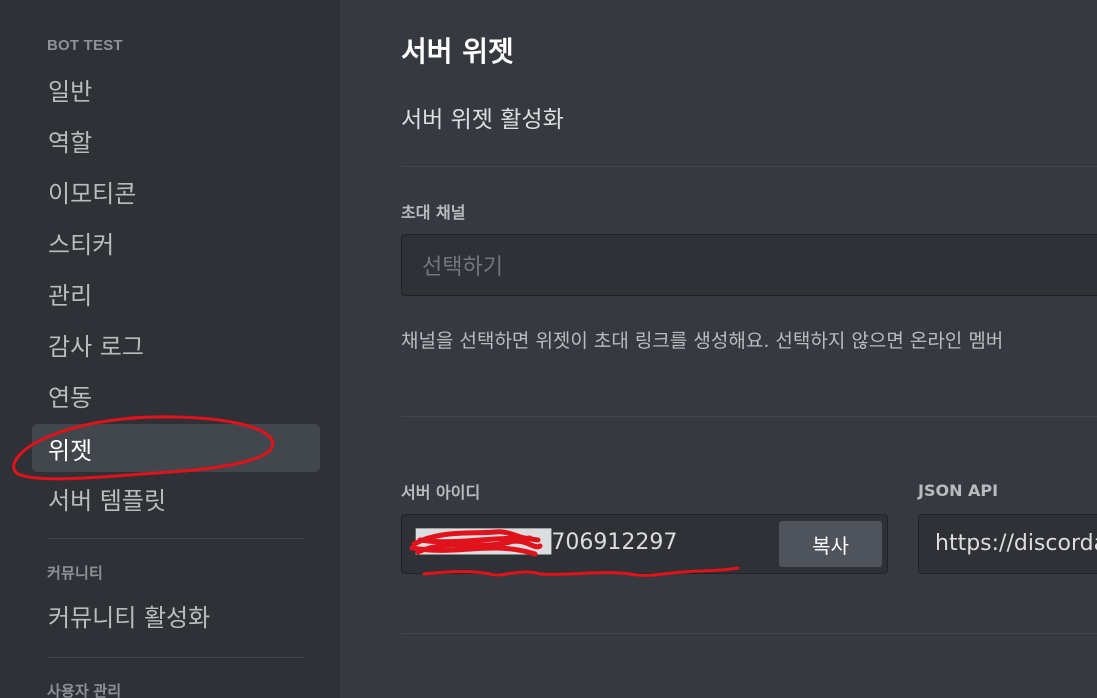 Image resolution: width=1097 pixels, height=698 pixels. Describe the element at coordinates (70, 142) in the screenshot. I see `sidebar-item-label: 역할` at that location.